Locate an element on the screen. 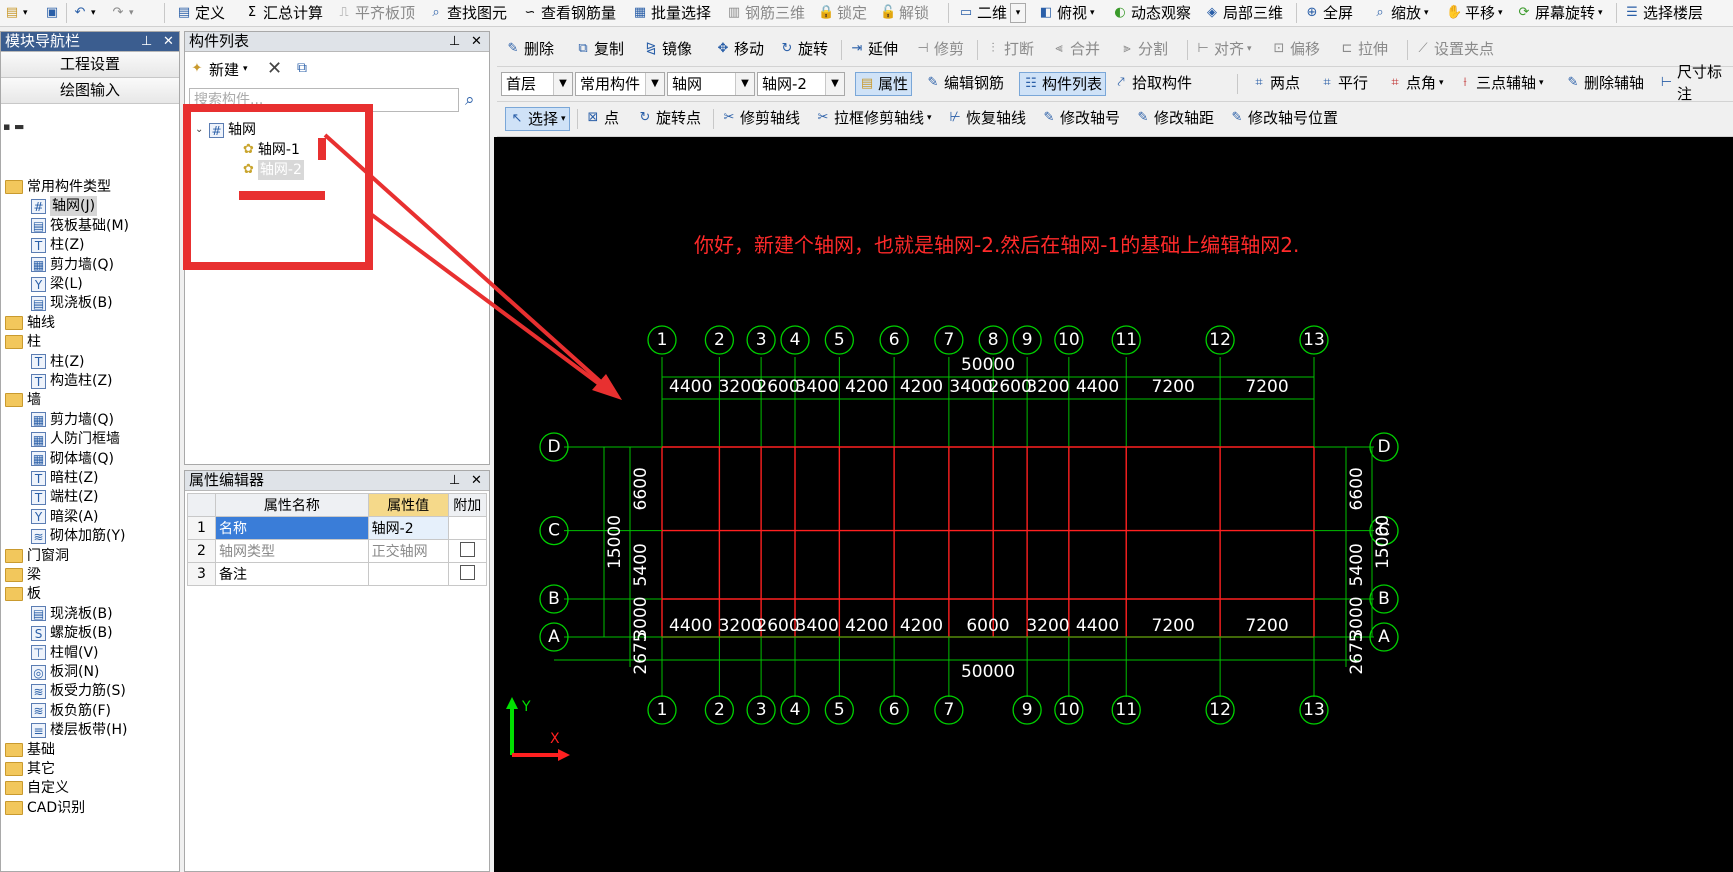  stretch-button: ⊏ 拉伸 is located at coordinates (1363, 49).